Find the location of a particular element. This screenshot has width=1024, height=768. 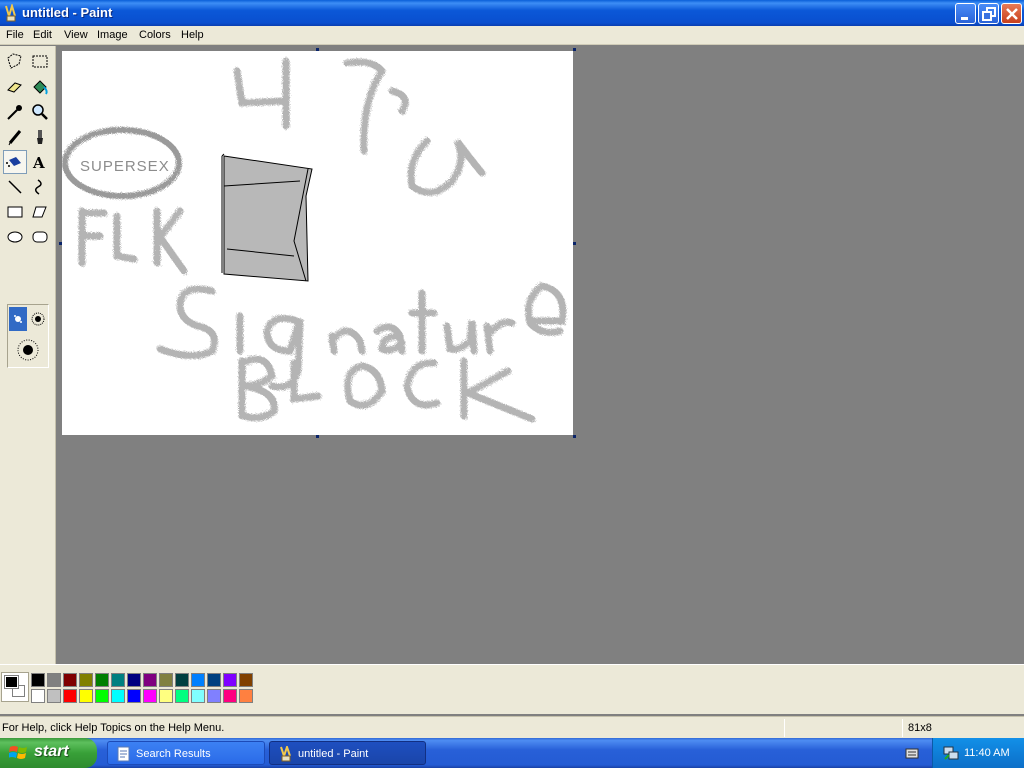

curve-tool is located at coordinates (40, 187).